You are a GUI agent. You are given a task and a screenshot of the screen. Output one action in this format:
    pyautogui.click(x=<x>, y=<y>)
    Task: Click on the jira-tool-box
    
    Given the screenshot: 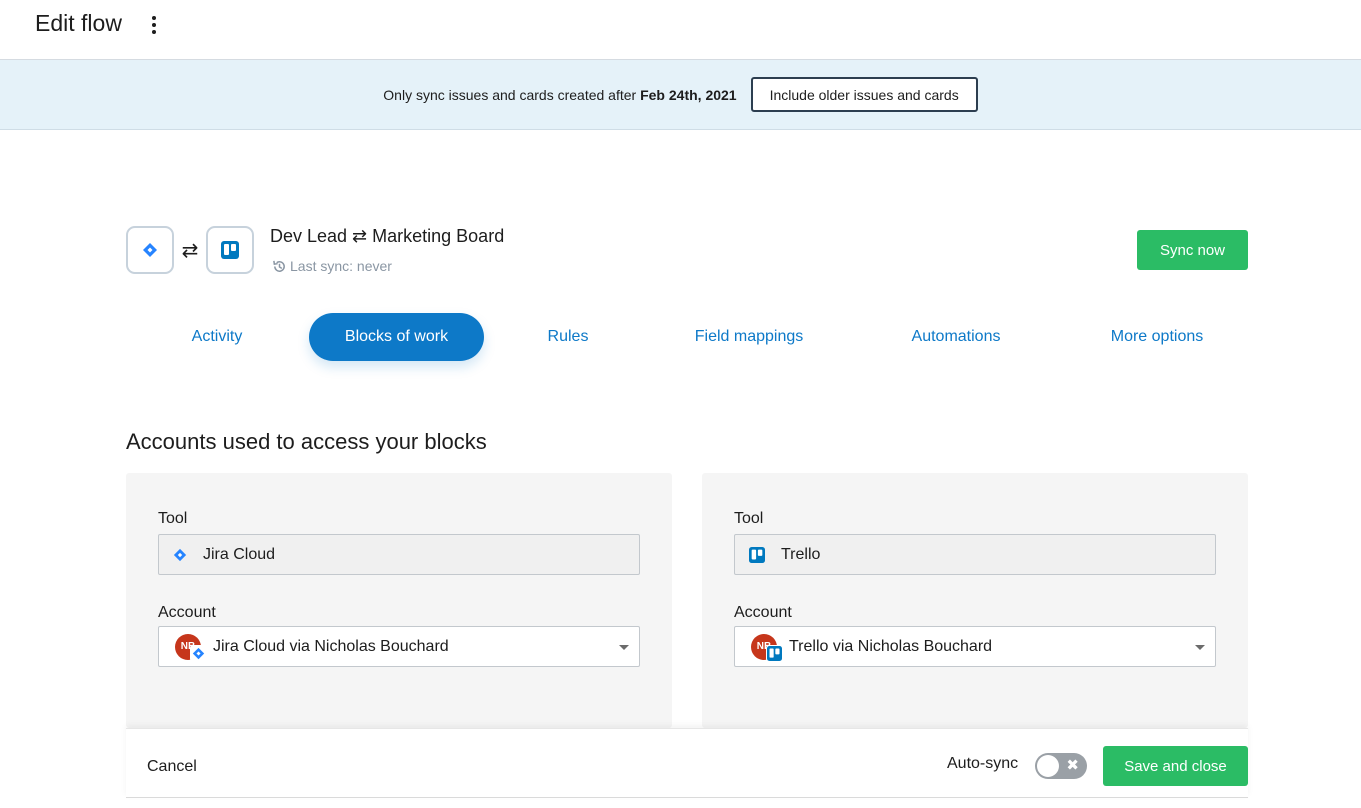 What is the action you would take?
    pyautogui.click(x=150, y=250)
    